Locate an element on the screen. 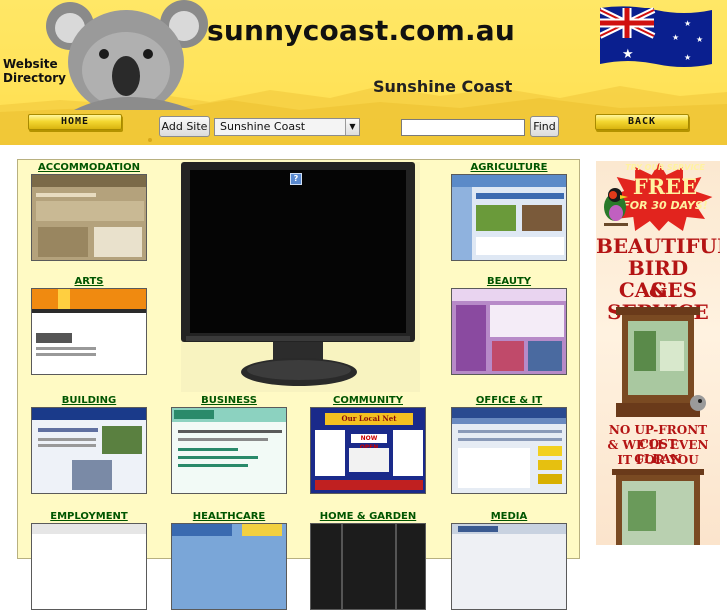 Image resolution: width=727 pixels, height=610 pixels. category-label: BUSINESS is located at coordinates (229, 401).